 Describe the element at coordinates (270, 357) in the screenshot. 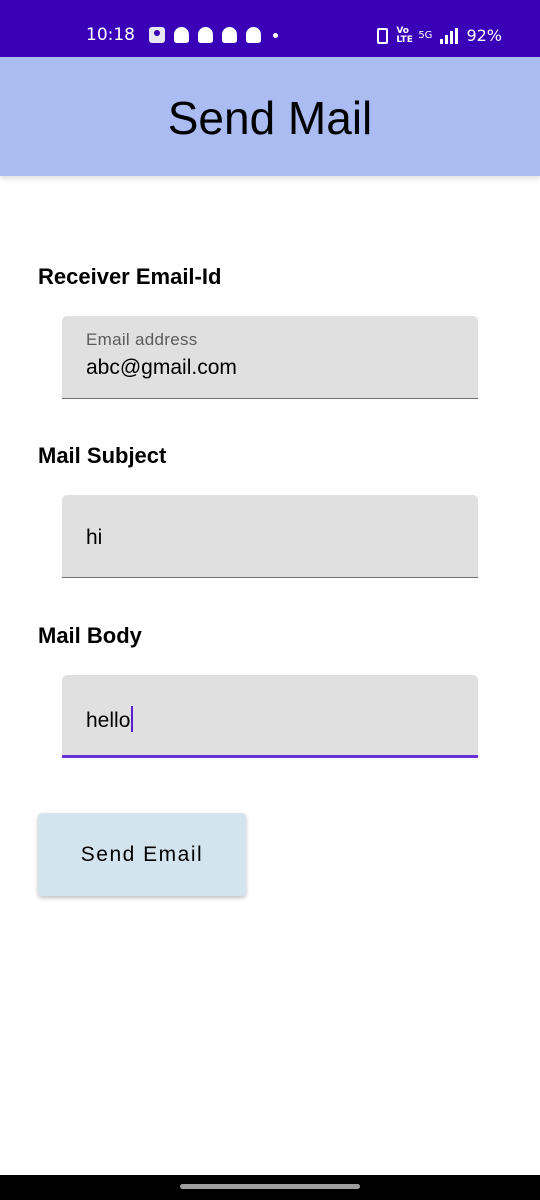

I see `receiver-email-field: Email address abc@gmail.com` at that location.